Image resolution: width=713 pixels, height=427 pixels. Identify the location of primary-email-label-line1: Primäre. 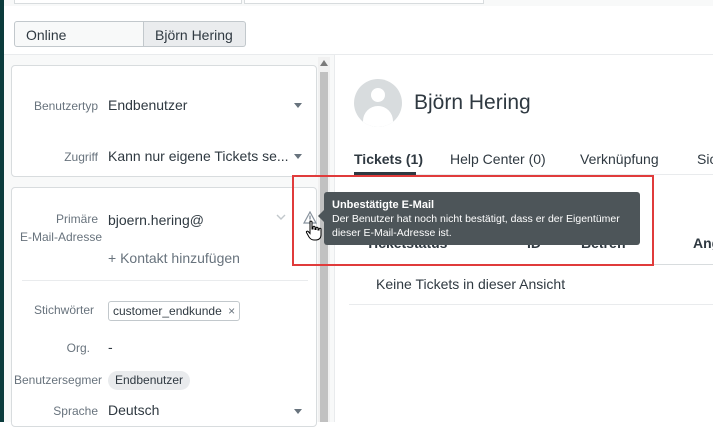
(76, 219).